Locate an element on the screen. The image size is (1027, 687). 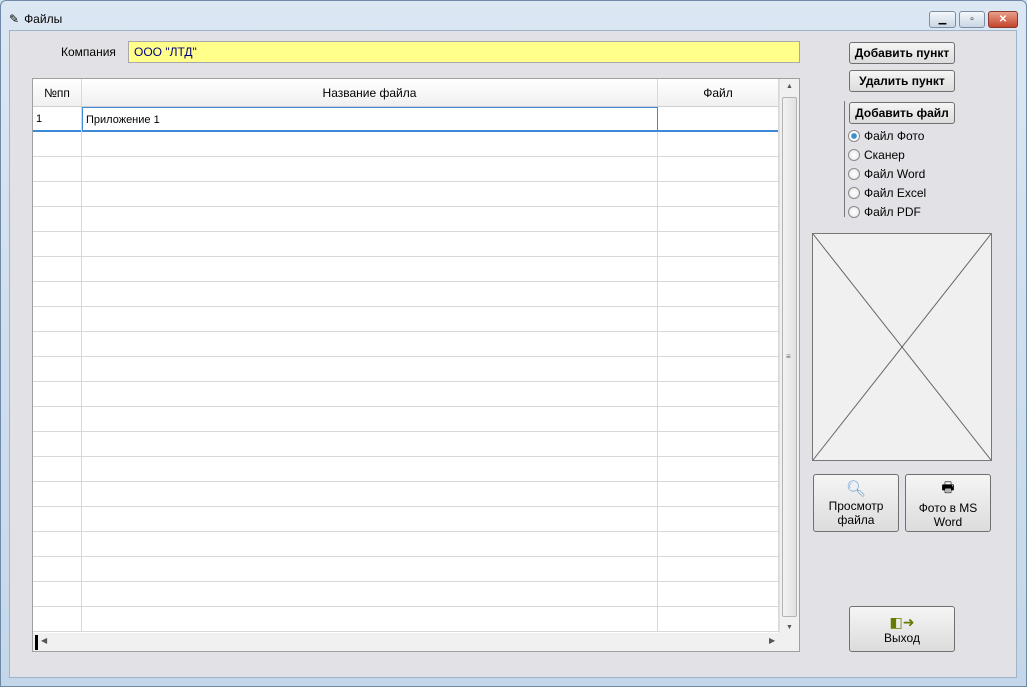
exit-button: ◧➜ Выход is located at coordinates (902, 629).